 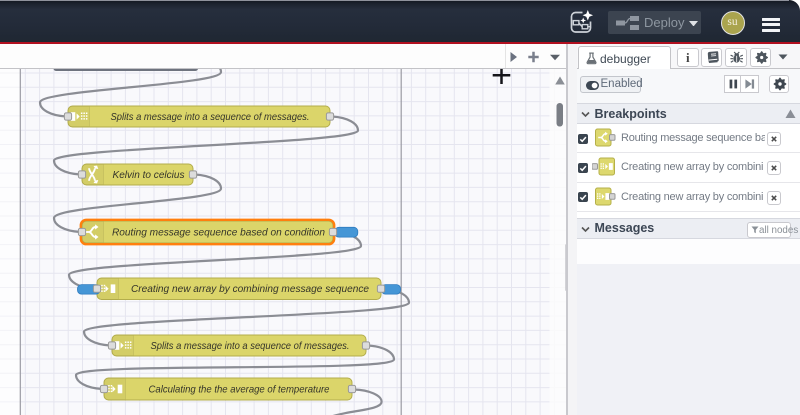 What do you see at coordinates (149, 175) in the screenshot?
I see `svg-text: Kelvin to celcius` at bounding box center [149, 175].